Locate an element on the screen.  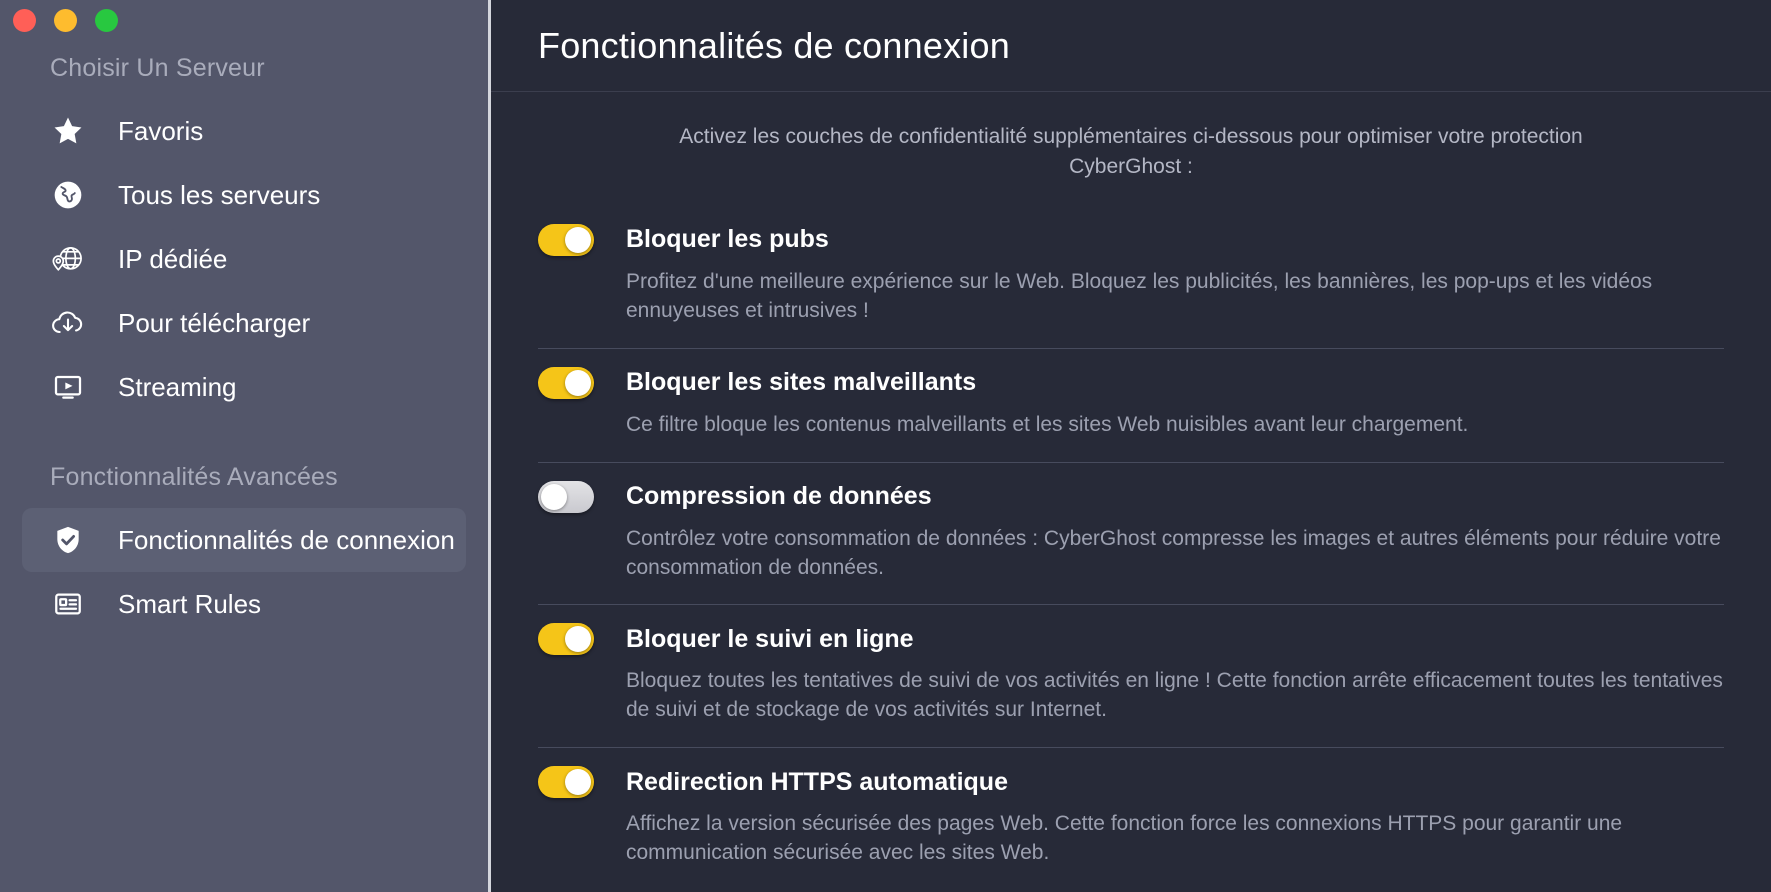
main-header: Fonctionnalités de connexion is located at coordinates (1131, 46).